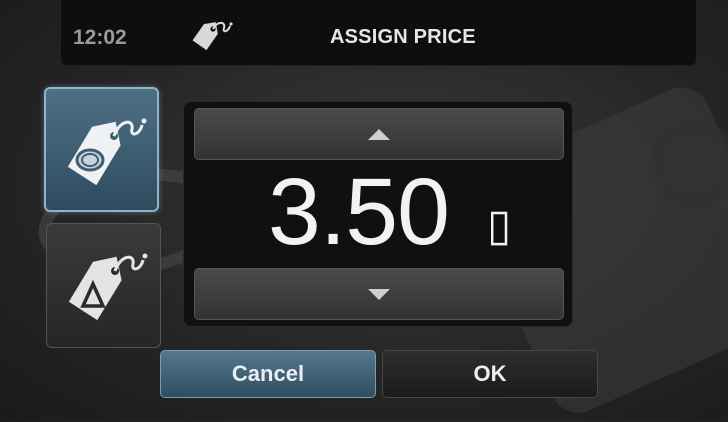 Image resolution: width=728 pixels, height=422 pixels. Describe the element at coordinates (689, 164) in the screenshot. I see `background-tag-hole-graphic` at that location.